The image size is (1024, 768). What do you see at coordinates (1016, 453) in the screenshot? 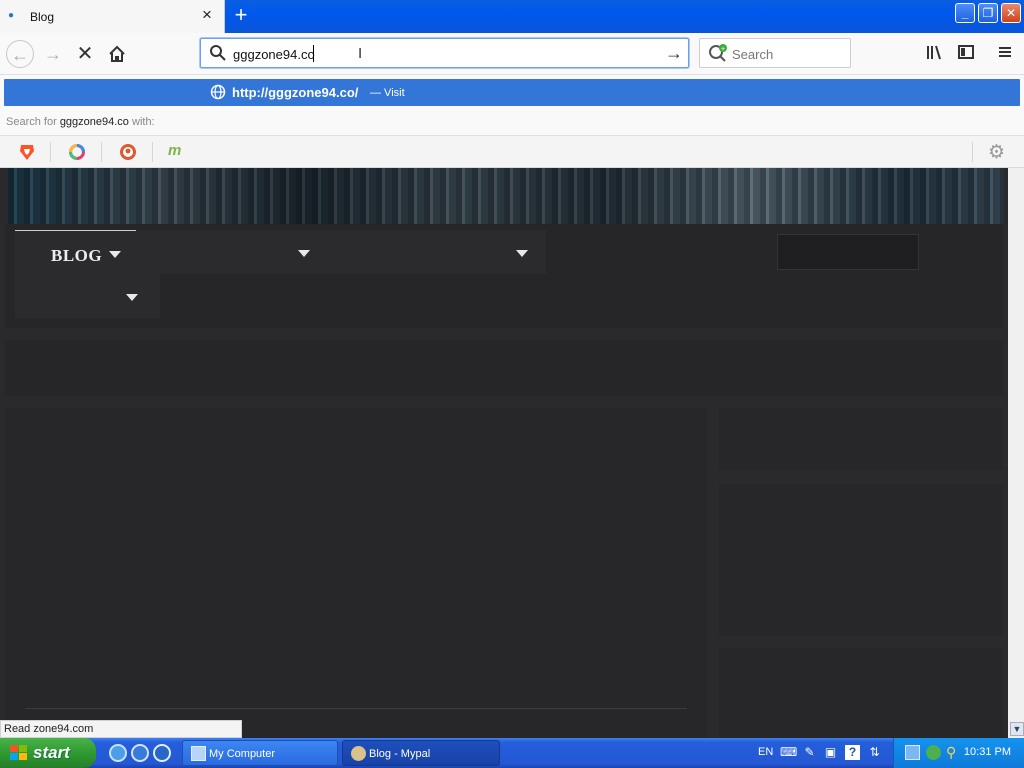
I see `page-scrollbar: ▼` at bounding box center [1016, 453].